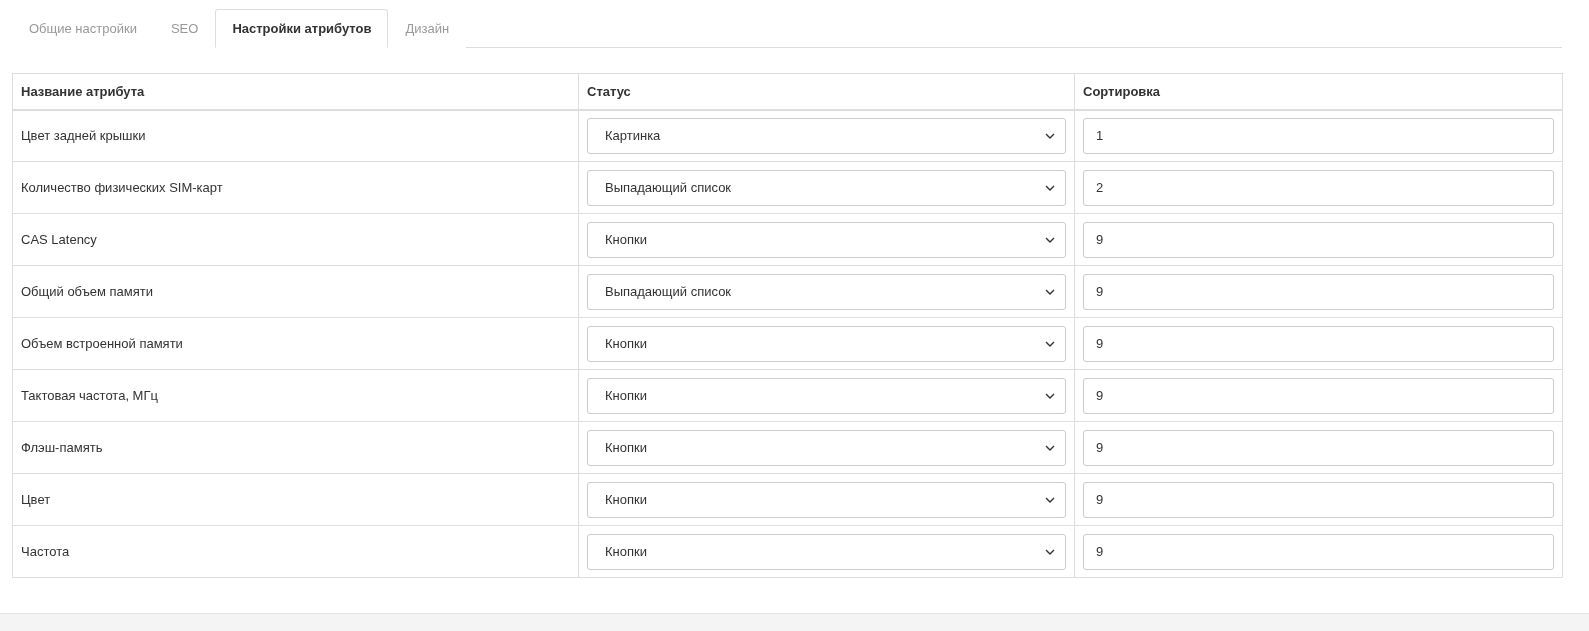  I want to click on sort-input: 1, so click(1318, 135).